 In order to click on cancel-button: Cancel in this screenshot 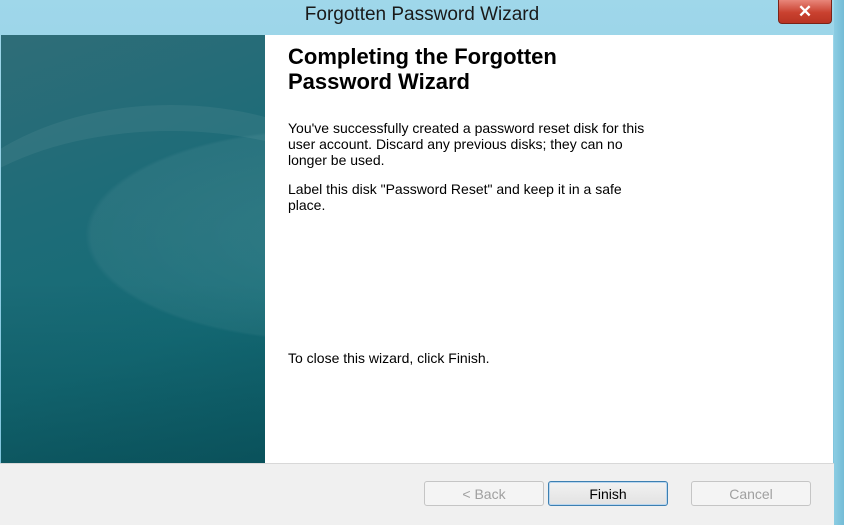, I will do `click(751, 493)`.